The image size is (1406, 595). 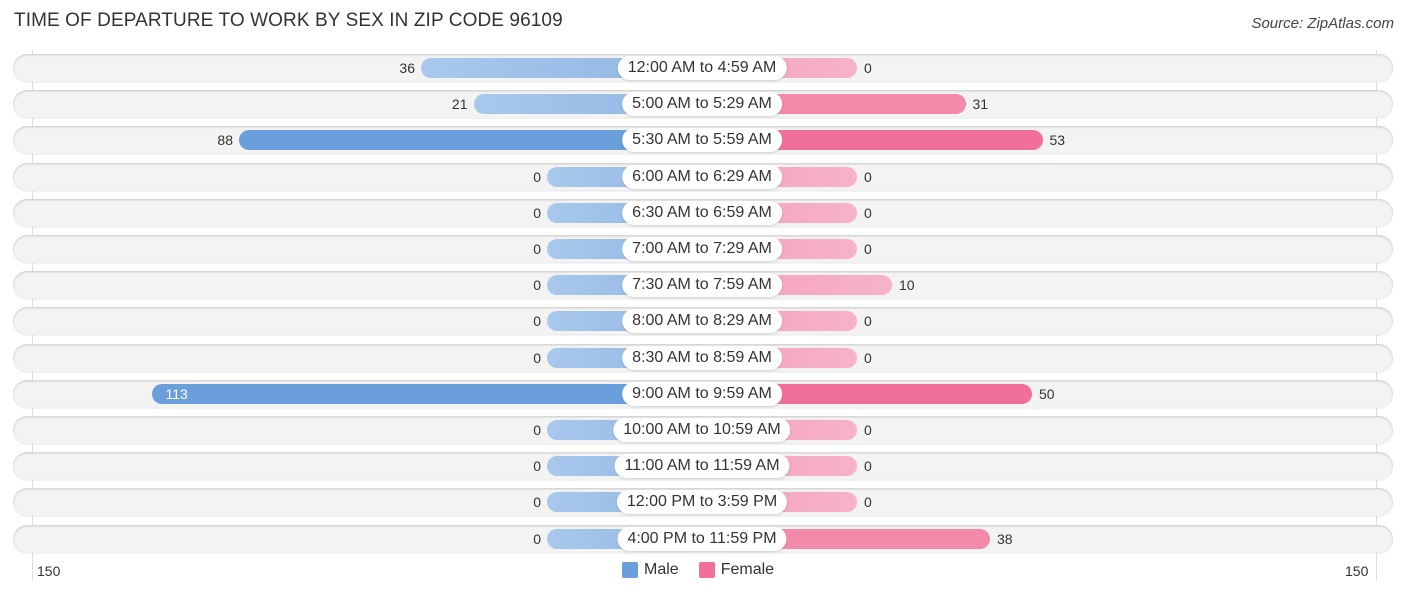 What do you see at coordinates (702, 285) in the screenshot?
I see `category-label: 7:30 AM to 7:59 AM` at bounding box center [702, 285].